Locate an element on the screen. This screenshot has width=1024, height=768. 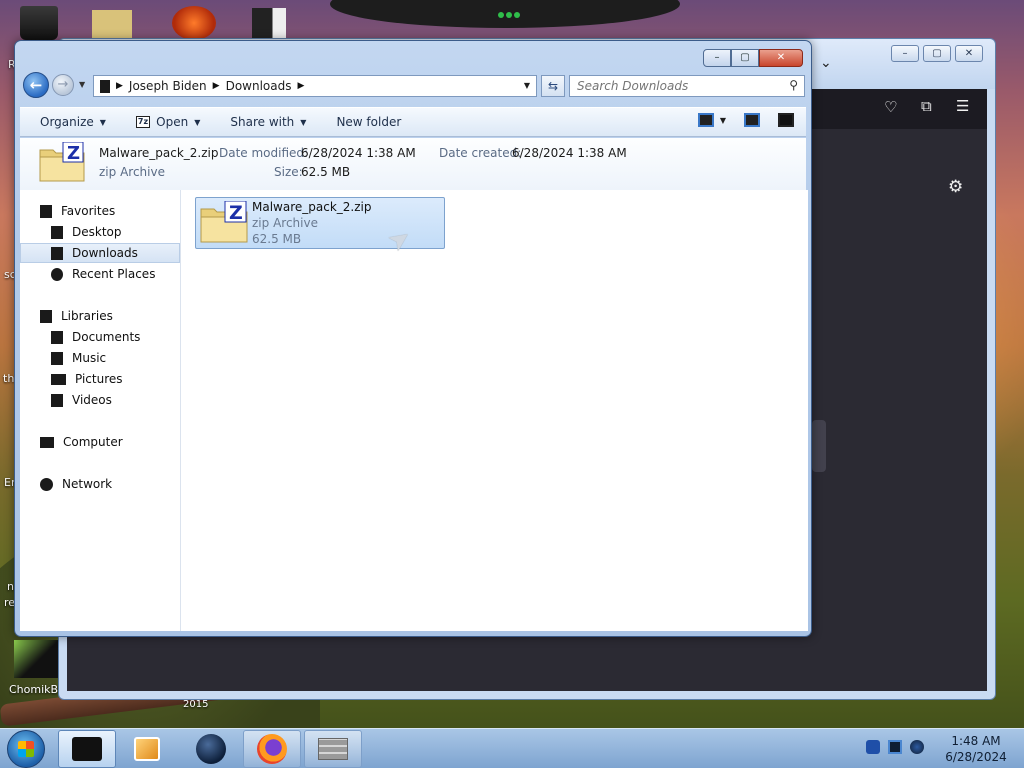
close-button: ✕ is located at coordinates (781, 58).